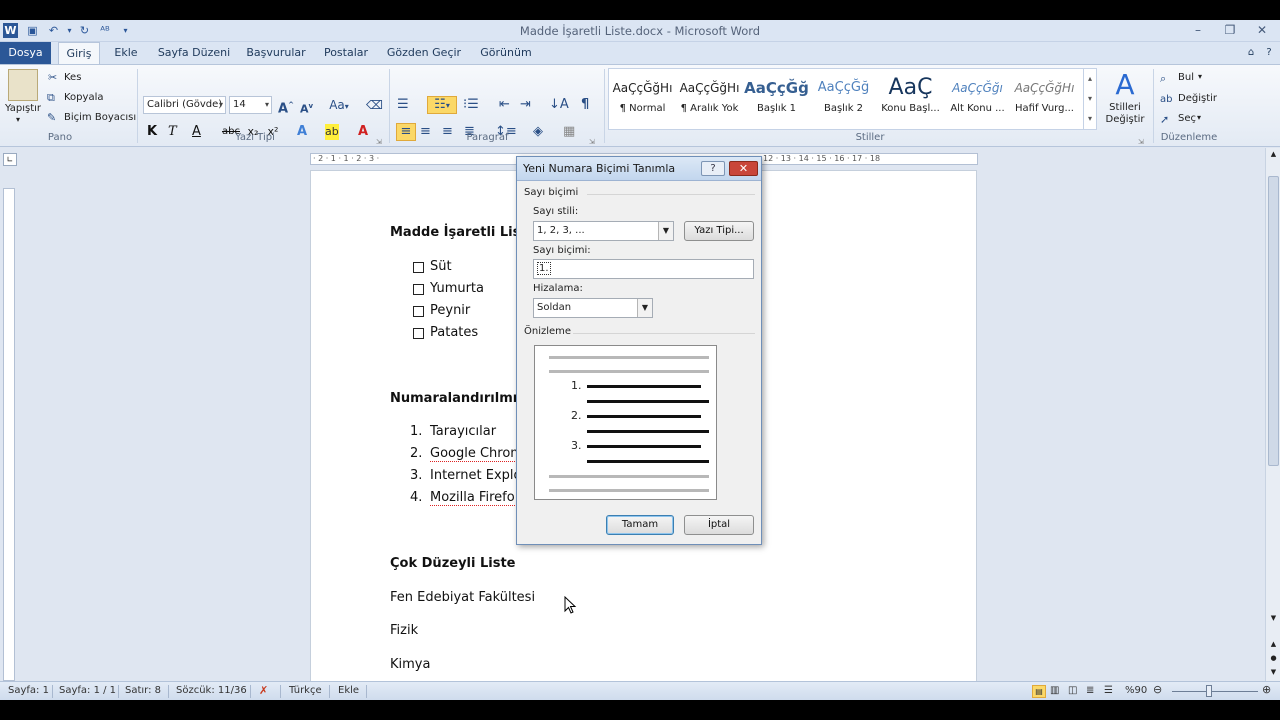 This screenshot has width=1280, height=720. Describe the element at coordinates (79, 53) in the screenshot. I see `tab-home: Giriş` at that location.